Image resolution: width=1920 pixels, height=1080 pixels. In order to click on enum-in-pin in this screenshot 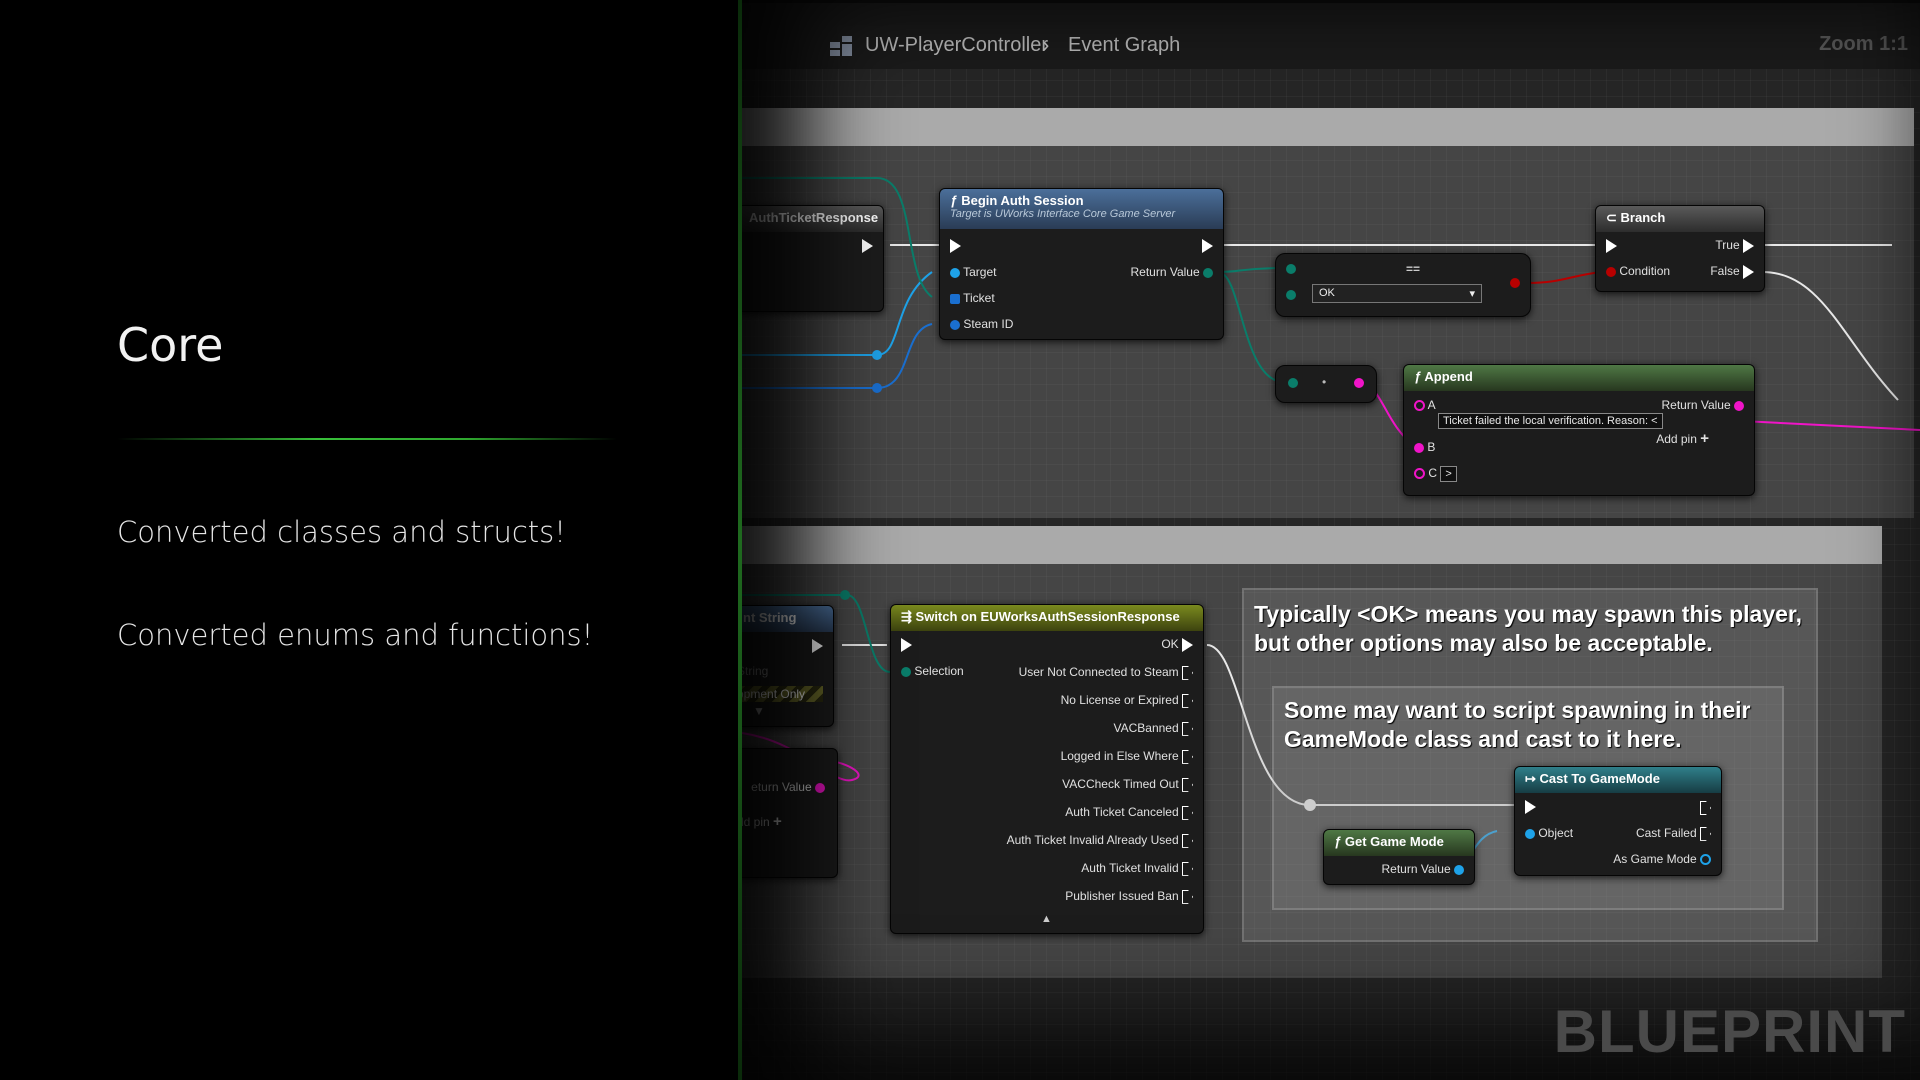, I will do `click(1293, 383)`.